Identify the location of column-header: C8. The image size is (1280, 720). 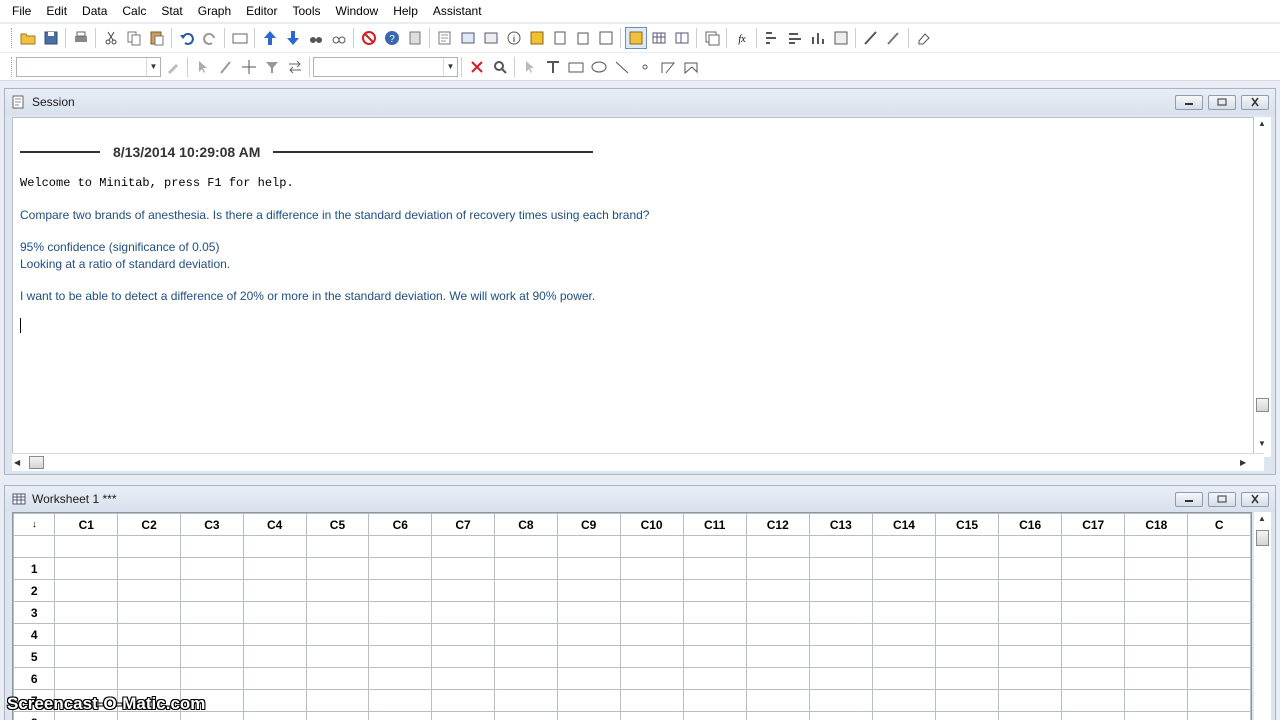
(525, 524).